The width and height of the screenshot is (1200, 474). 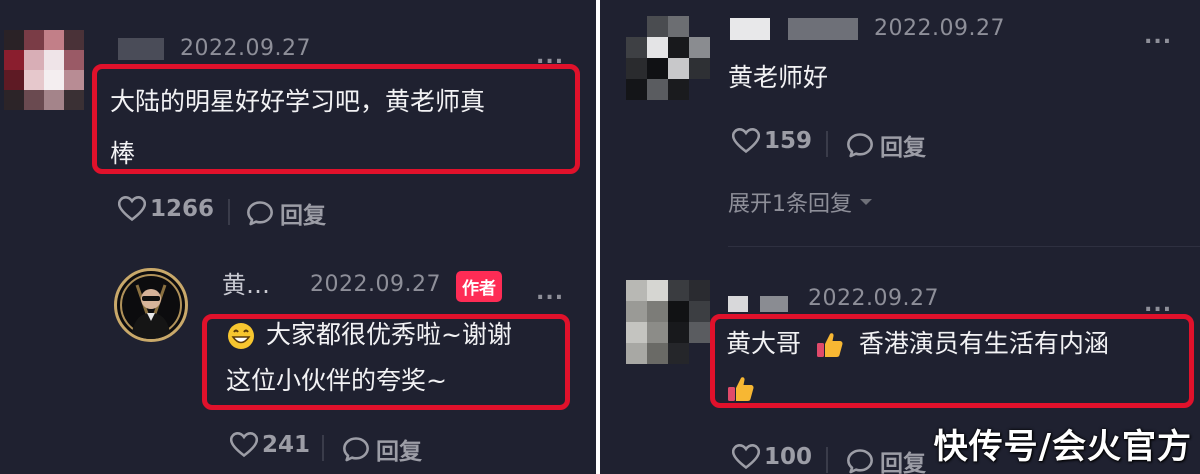 I want to click on reply-date: 2022.09.27, so click(x=375, y=284).